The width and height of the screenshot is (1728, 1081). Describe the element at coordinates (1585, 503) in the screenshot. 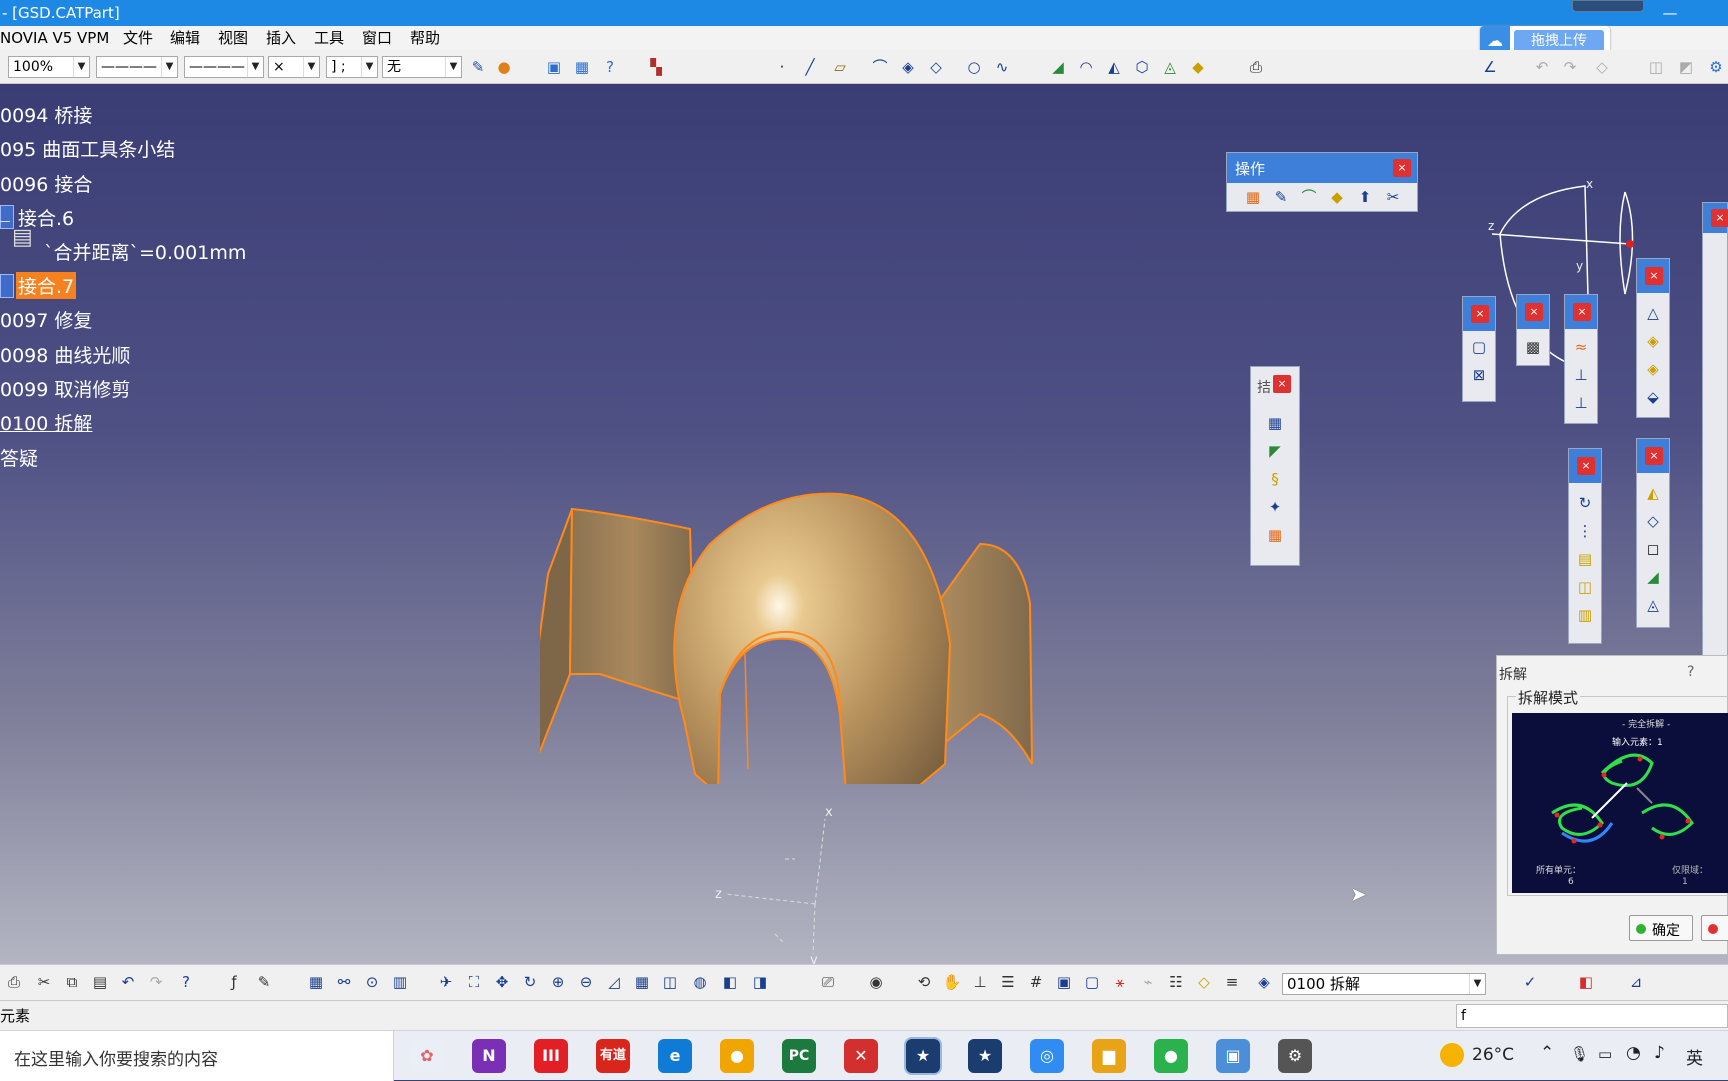

I see `op-a-icon: ↻` at that location.